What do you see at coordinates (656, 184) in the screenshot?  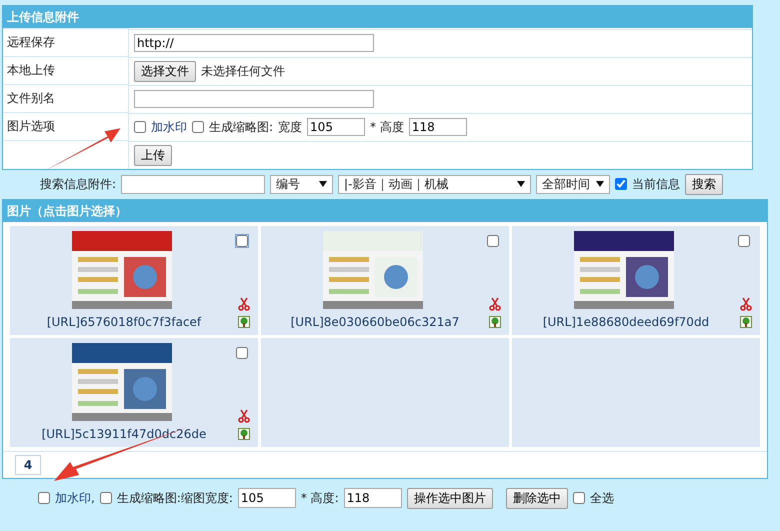 I see `checkbox-label: 当前信息` at bounding box center [656, 184].